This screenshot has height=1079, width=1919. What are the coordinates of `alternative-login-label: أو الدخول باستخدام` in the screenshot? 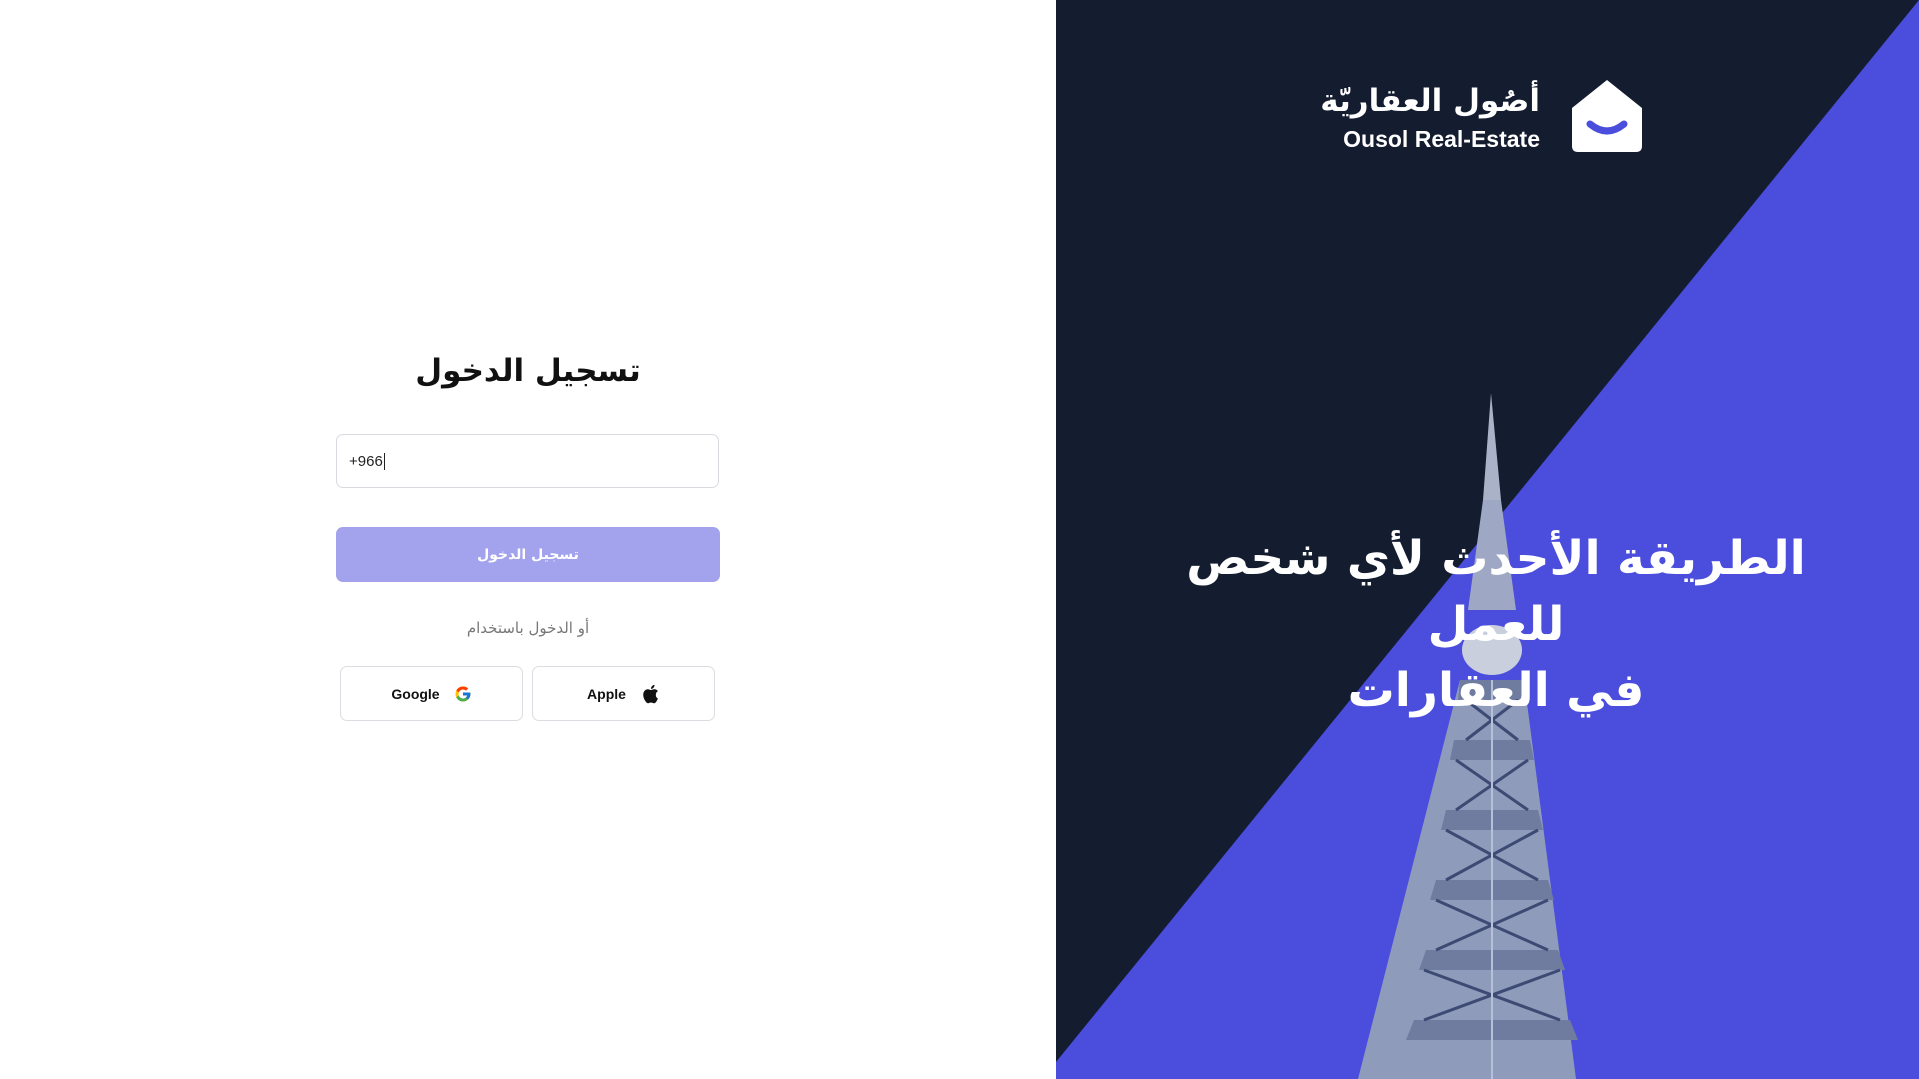 It's located at (528, 628).